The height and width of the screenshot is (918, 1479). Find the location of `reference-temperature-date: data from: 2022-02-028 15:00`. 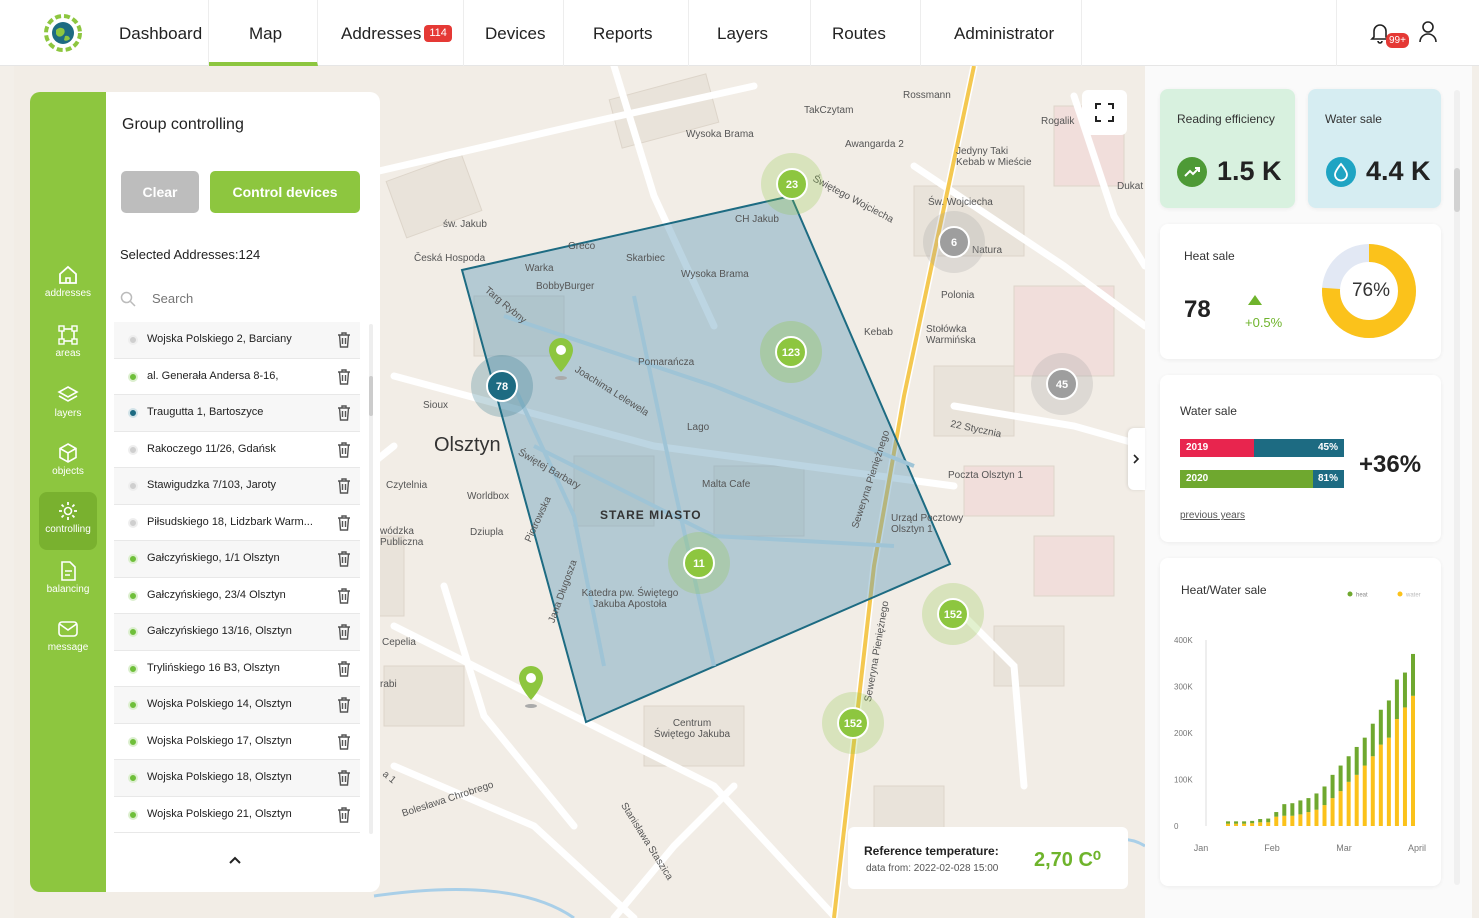

reference-temperature-date: data from: 2022-02-028 15:00 is located at coordinates (932, 868).